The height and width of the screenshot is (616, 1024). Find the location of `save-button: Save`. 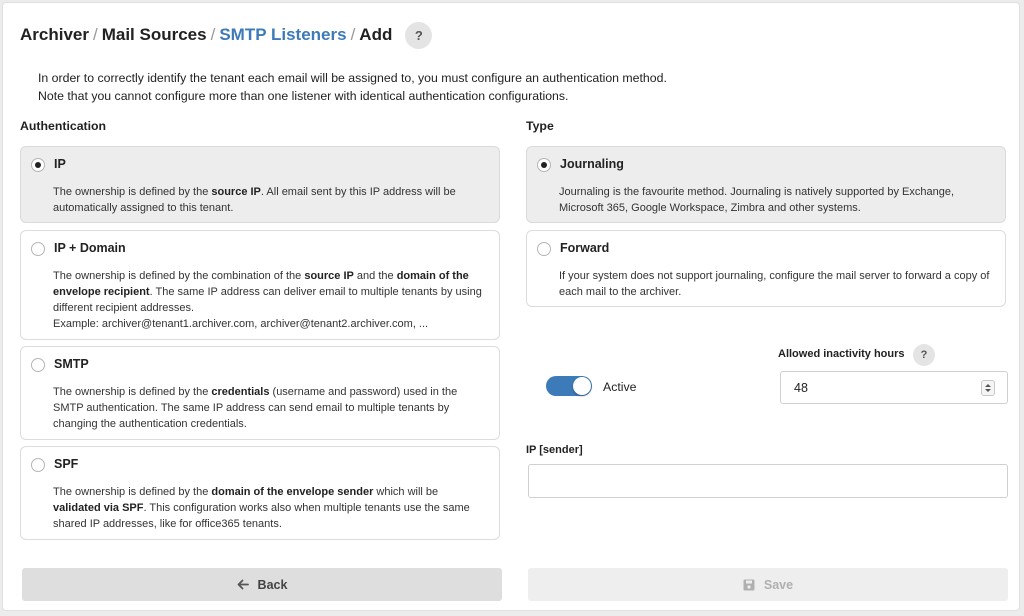

save-button: Save is located at coordinates (768, 584).